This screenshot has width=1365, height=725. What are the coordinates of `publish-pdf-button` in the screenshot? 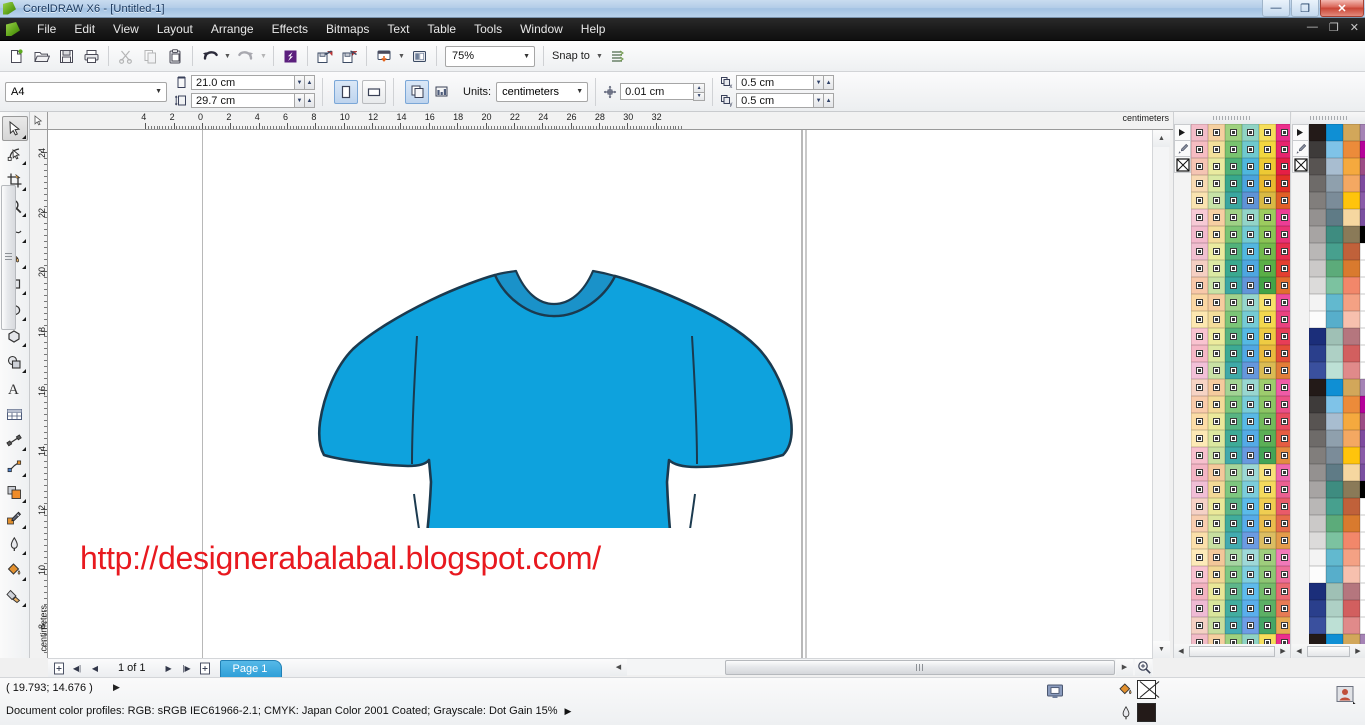 It's located at (383, 56).